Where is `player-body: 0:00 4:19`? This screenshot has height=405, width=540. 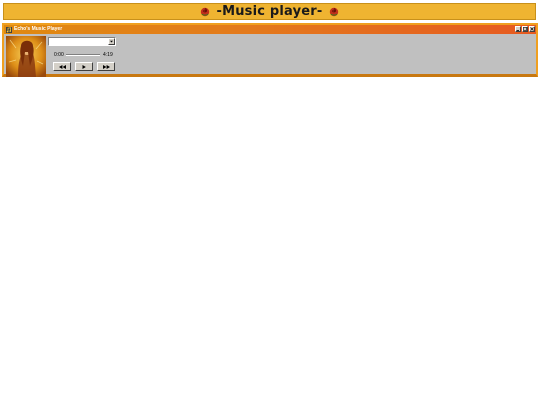
player-body: 0:00 4:19 is located at coordinates (270, 55).